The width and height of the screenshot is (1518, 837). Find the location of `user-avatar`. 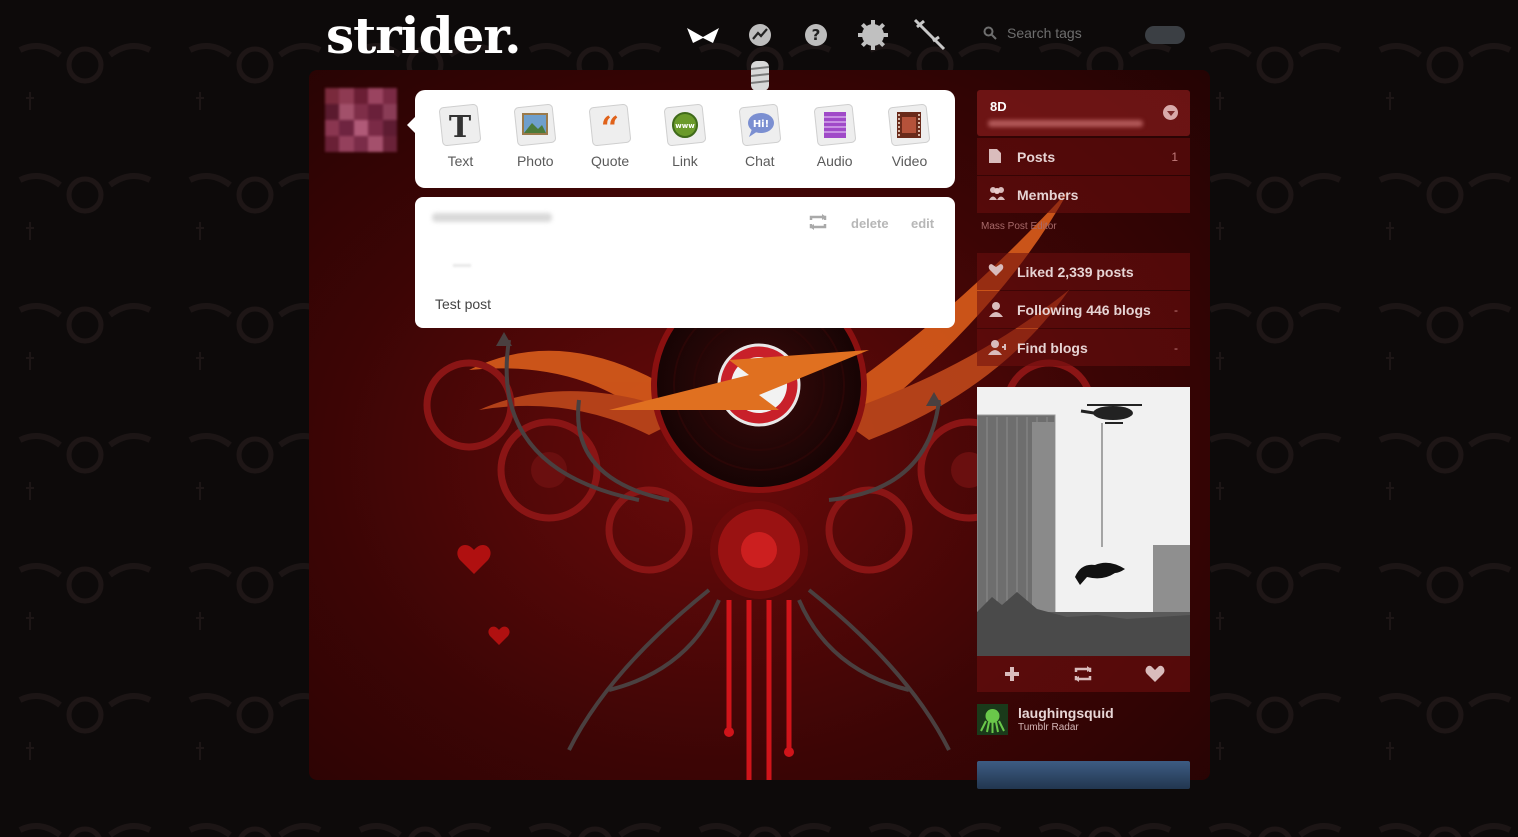

user-avatar is located at coordinates (361, 120).